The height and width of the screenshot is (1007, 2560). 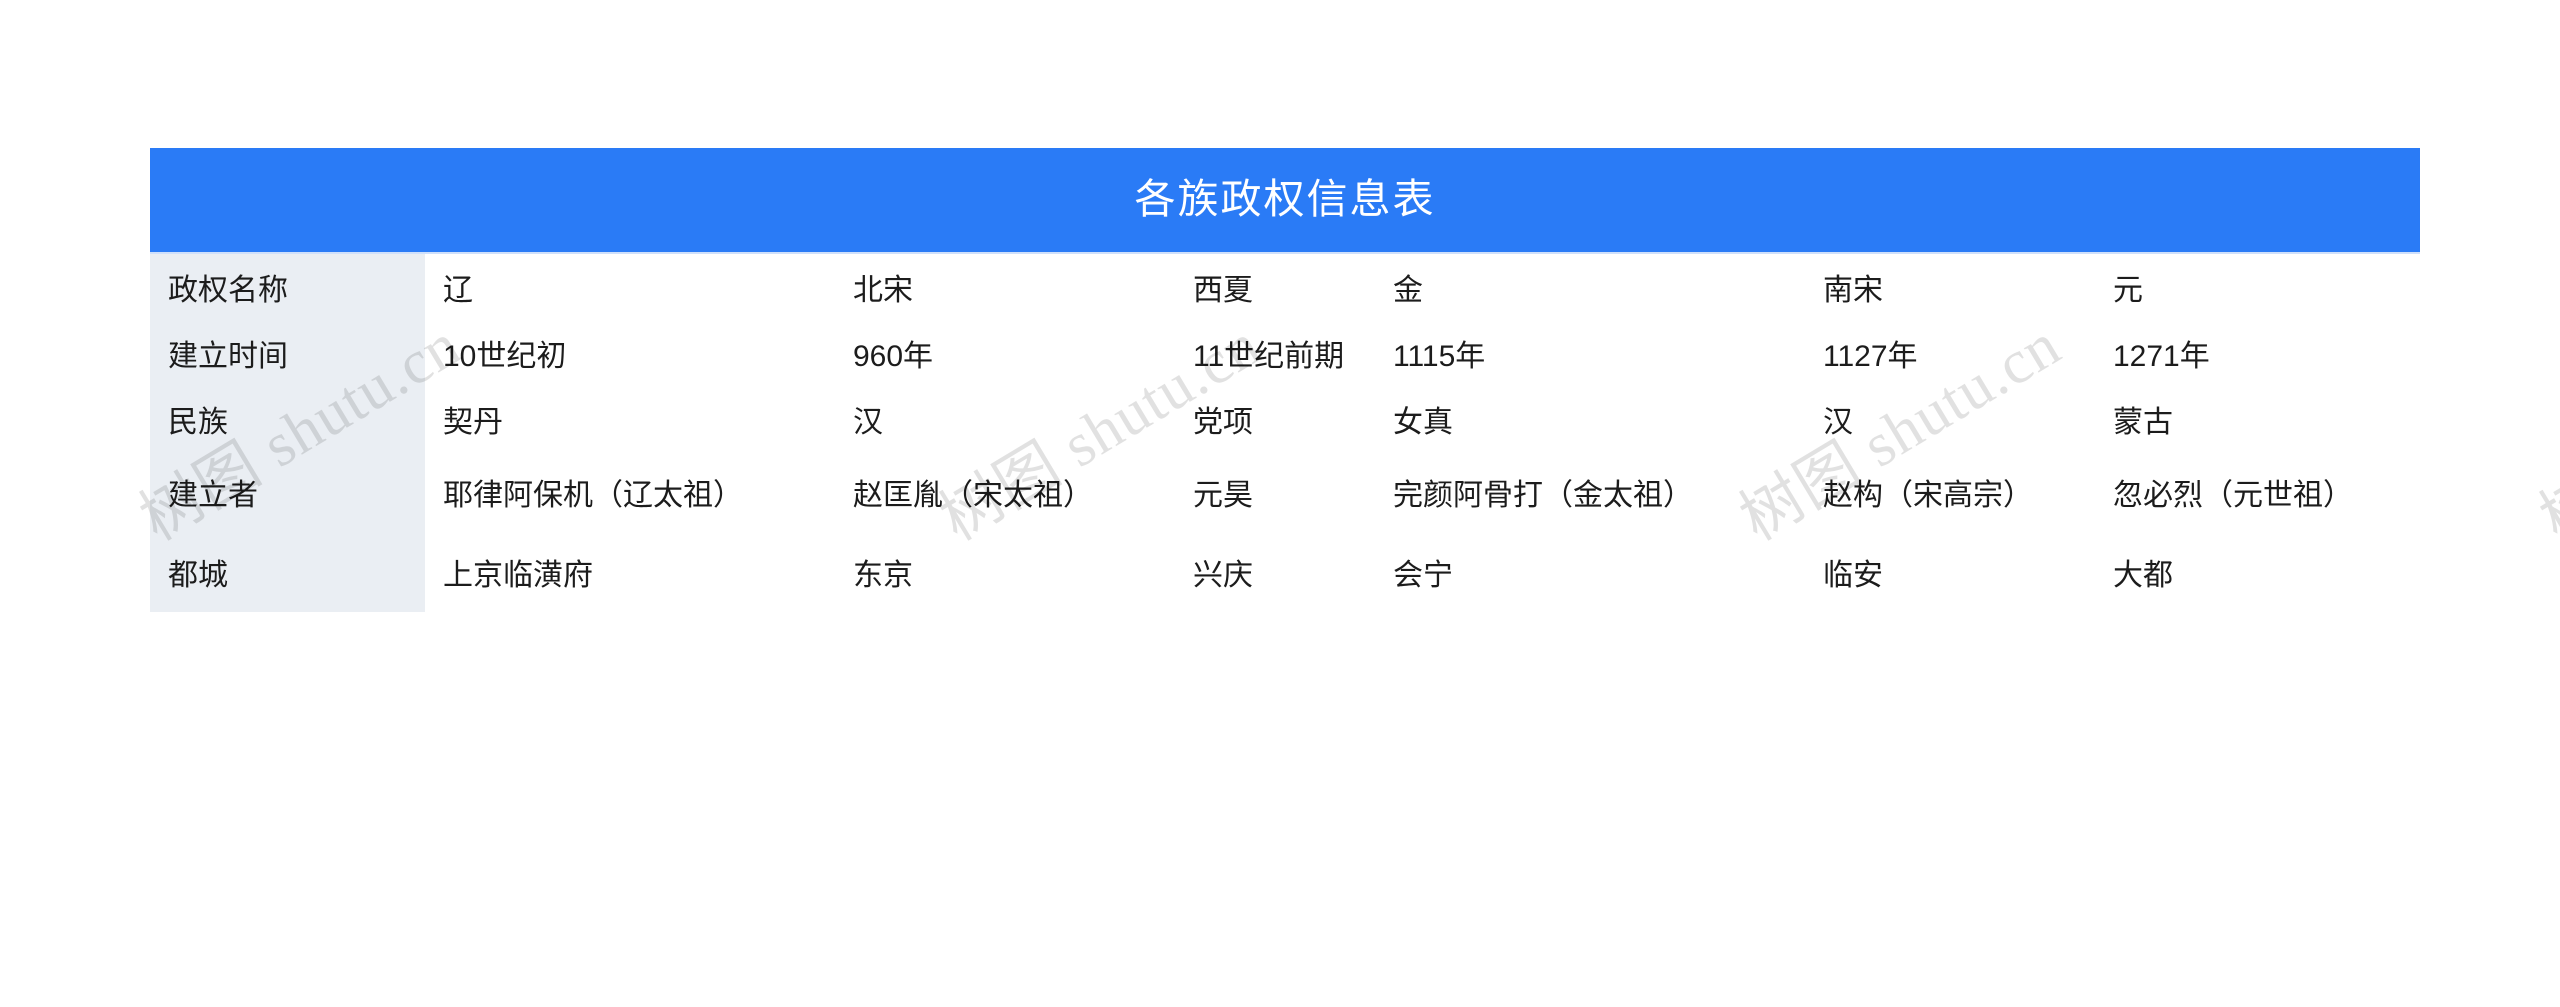 I want to click on cell-capital-northern-song: 东京, so click(x=883, y=575).